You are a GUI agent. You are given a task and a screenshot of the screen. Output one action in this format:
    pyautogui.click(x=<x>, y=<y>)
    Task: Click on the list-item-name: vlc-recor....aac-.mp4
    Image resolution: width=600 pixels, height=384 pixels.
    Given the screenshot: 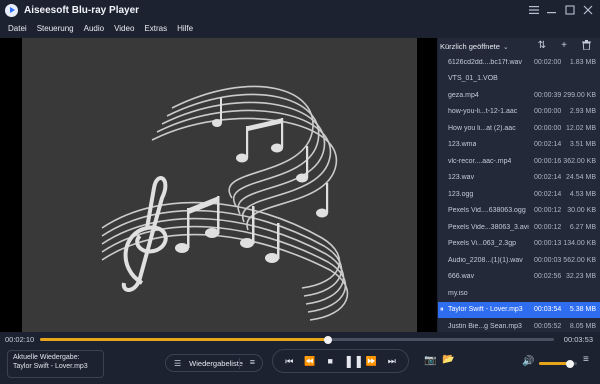 What is the action you would take?
    pyautogui.click(x=480, y=161)
    